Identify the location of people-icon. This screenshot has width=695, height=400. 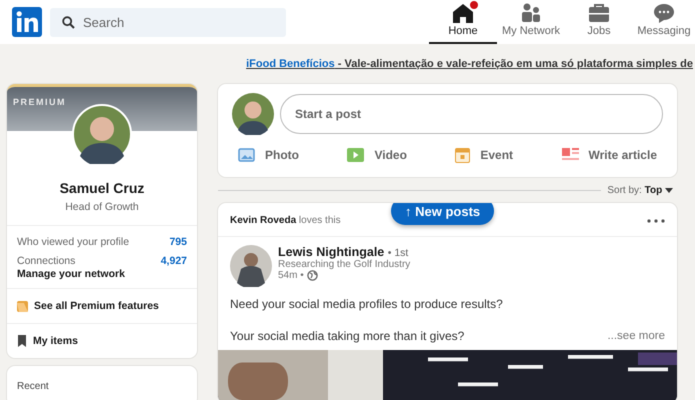
(531, 13).